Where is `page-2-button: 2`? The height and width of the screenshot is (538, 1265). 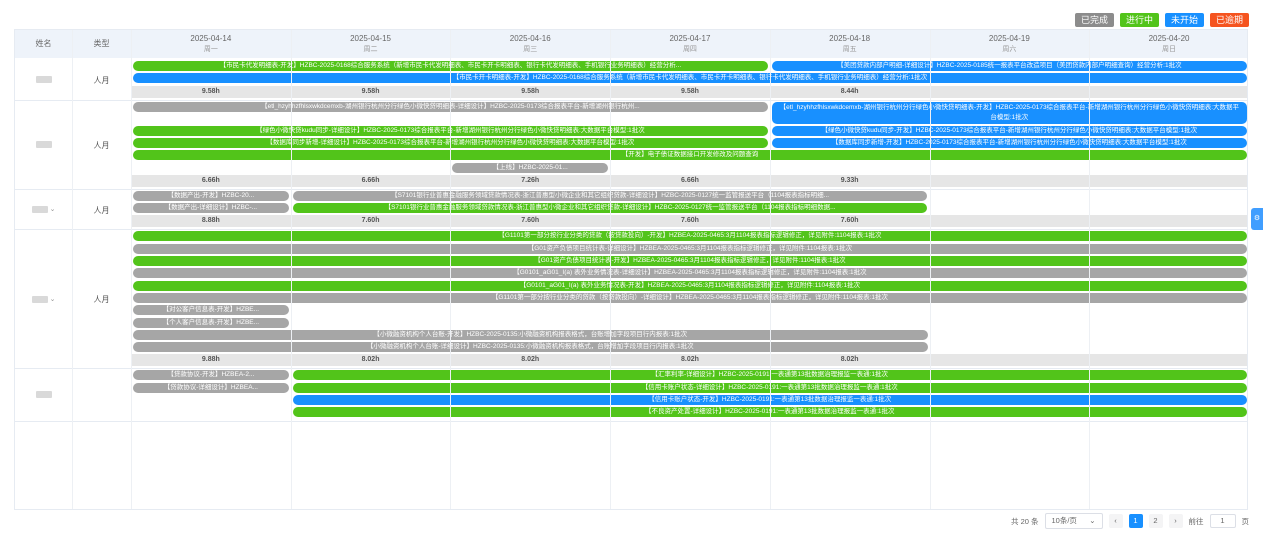 page-2-button: 2 is located at coordinates (1155, 521).